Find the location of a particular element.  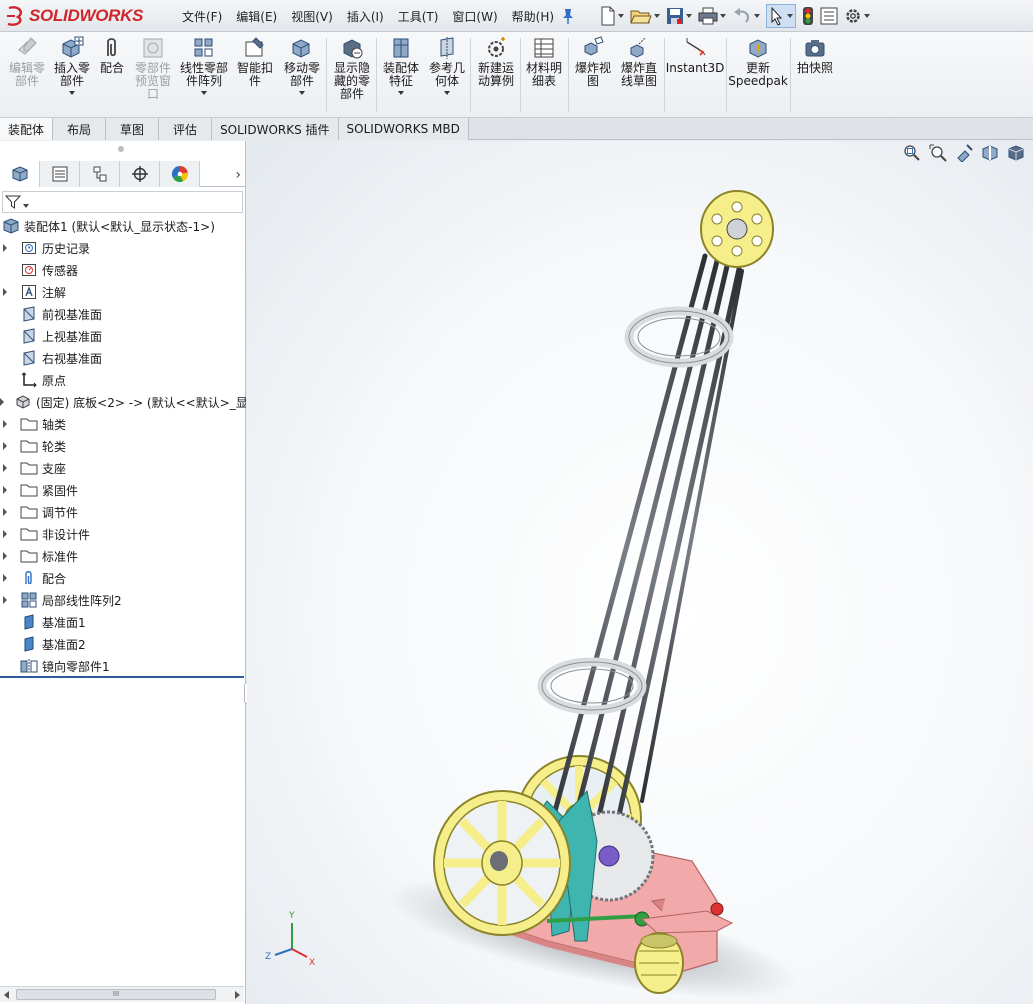

move-component-button: 移动零 部件 is located at coordinates (302, 65).